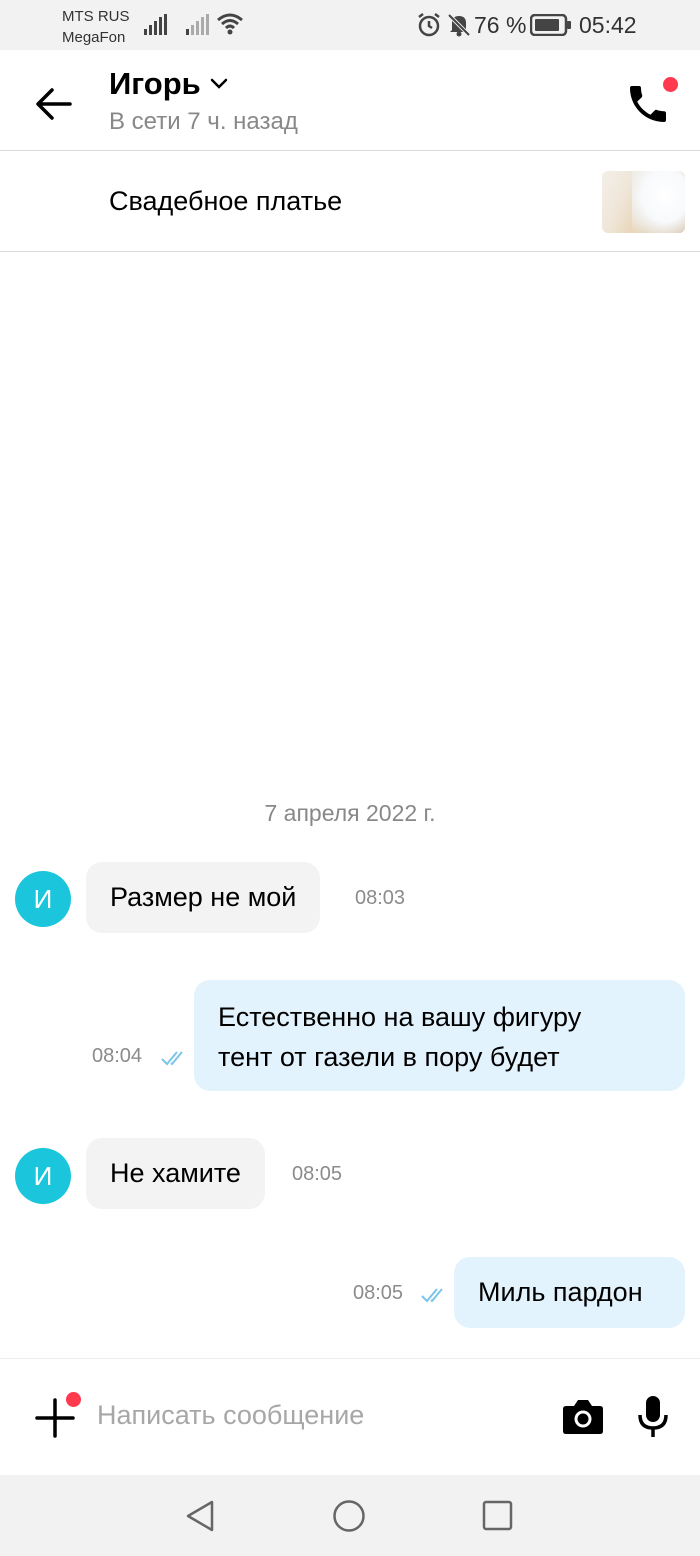 The image size is (700, 1556). Describe the element at coordinates (550, 25) in the screenshot. I see `battery-icon` at that location.